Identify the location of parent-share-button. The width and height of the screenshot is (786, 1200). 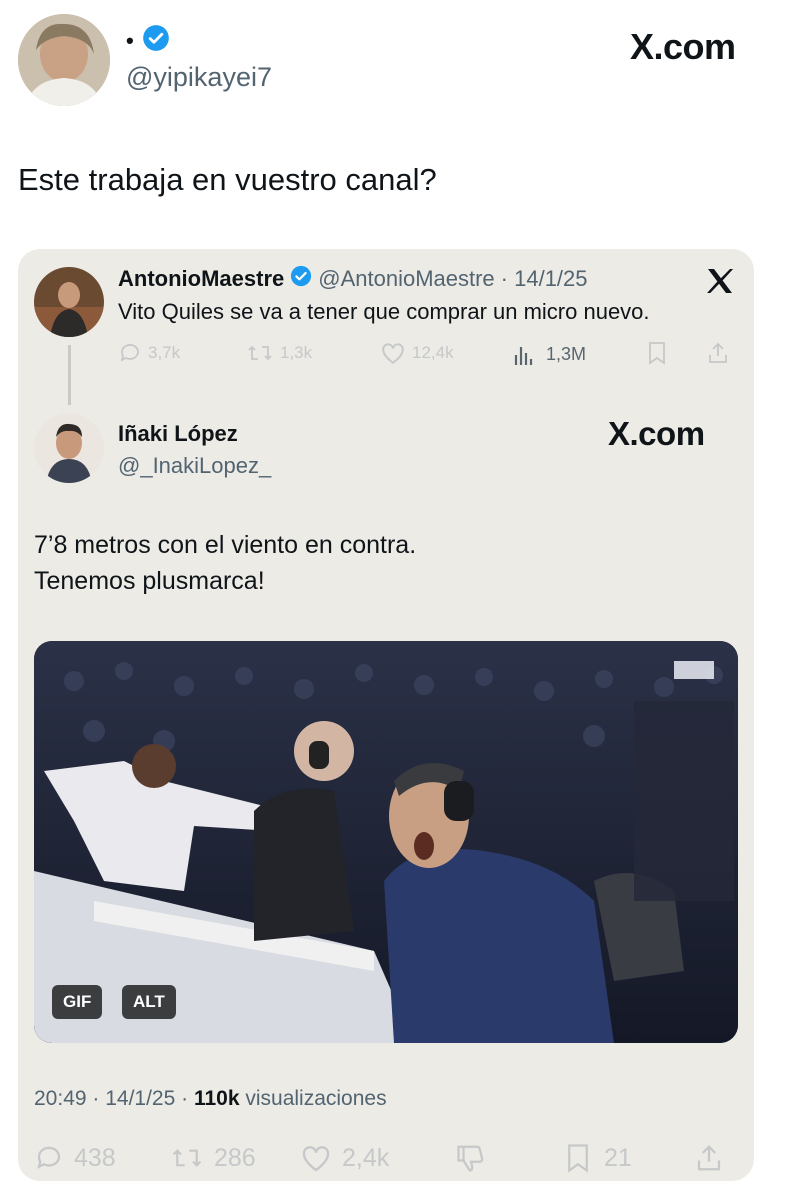
(718, 355).